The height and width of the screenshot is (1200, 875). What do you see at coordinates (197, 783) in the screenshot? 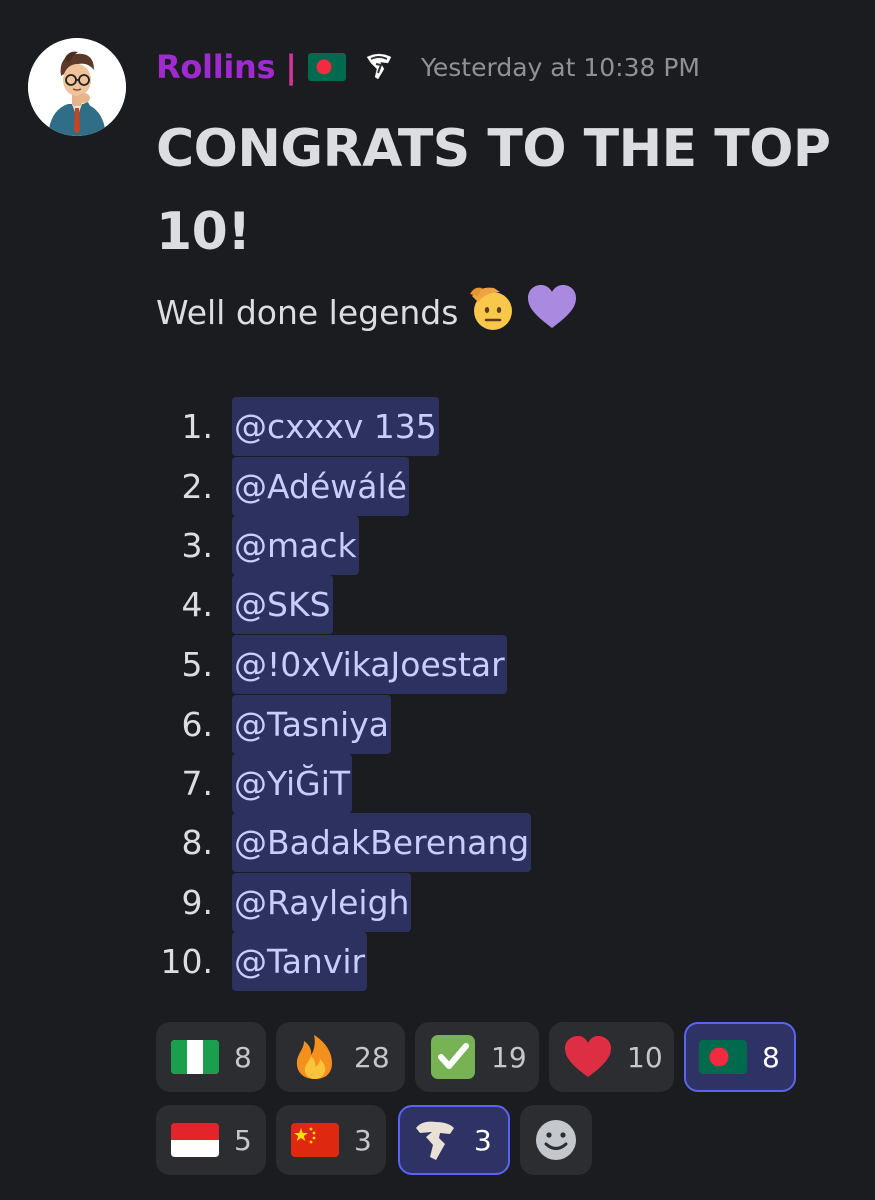
I see `list-number: 7.` at bounding box center [197, 783].